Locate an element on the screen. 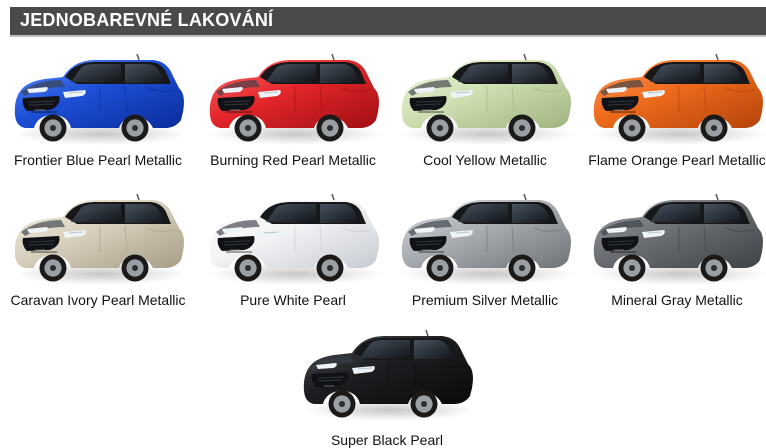  color-option-tile: Cool Yellow Metallic is located at coordinates (485, 109).